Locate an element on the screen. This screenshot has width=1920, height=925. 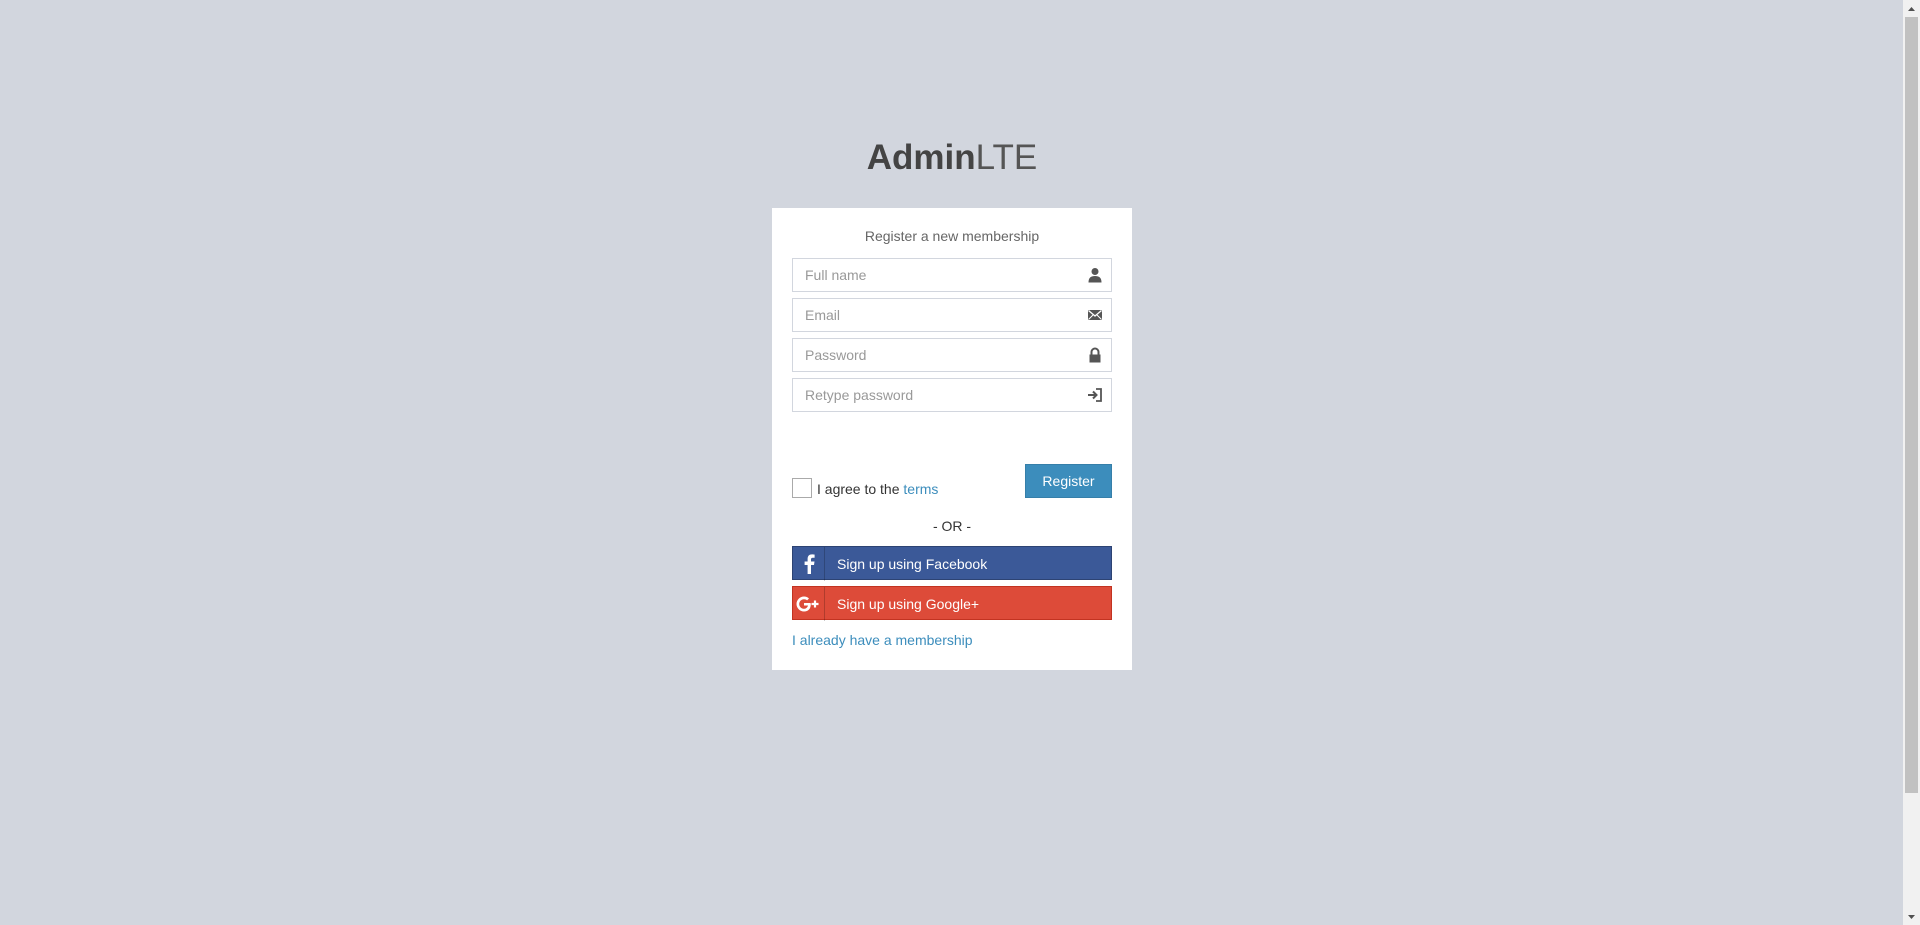
agree-prefix: I agree to the is located at coordinates (860, 489).